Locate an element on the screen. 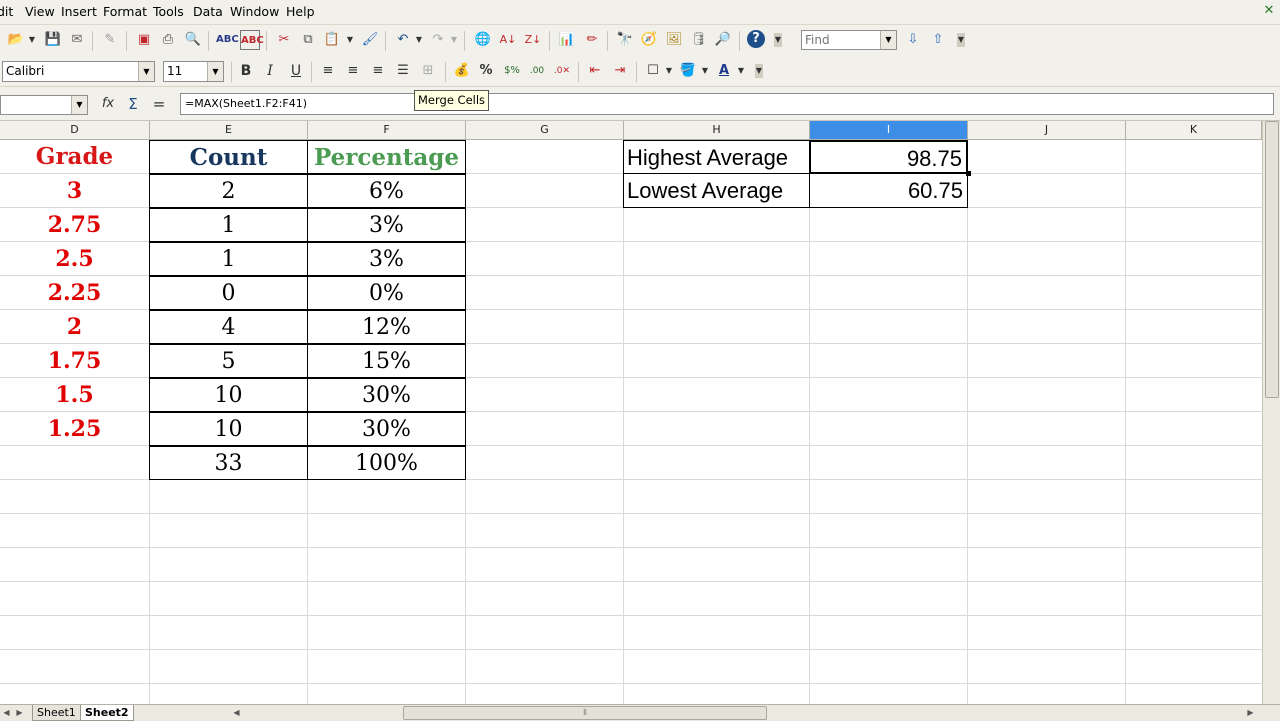 The image size is (1280, 721). equals-function-icon: = is located at coordinates (159, 104).